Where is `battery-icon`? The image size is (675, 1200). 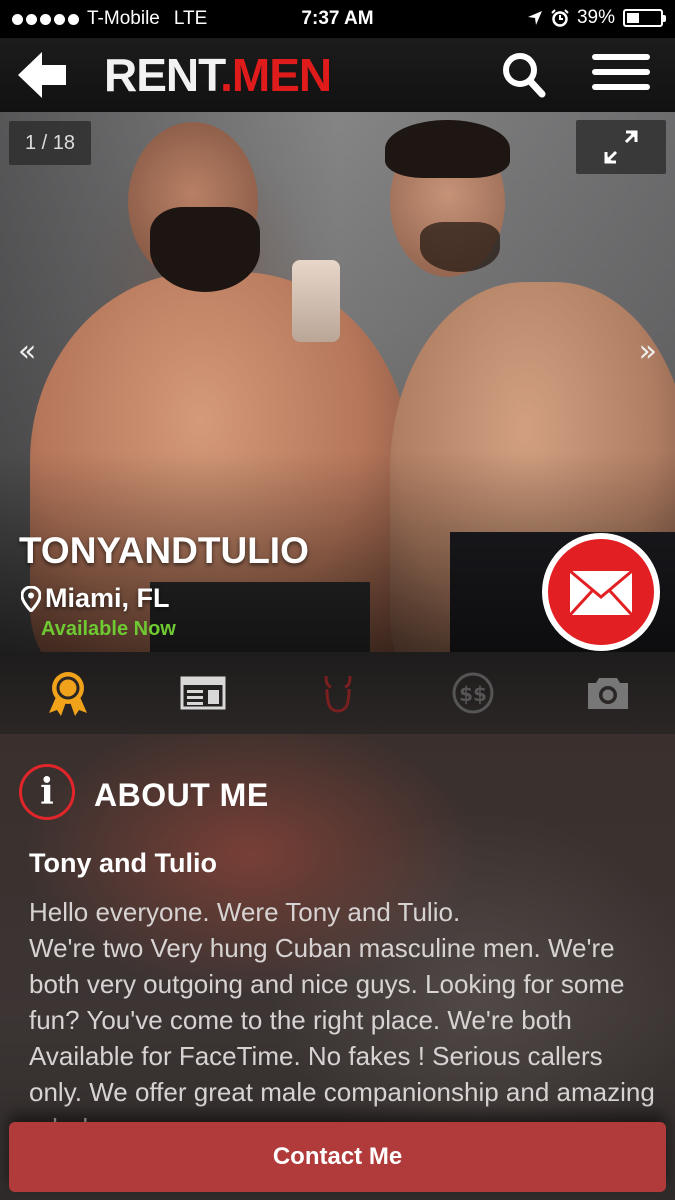 battery-icon is located at coordinates (644, 18).